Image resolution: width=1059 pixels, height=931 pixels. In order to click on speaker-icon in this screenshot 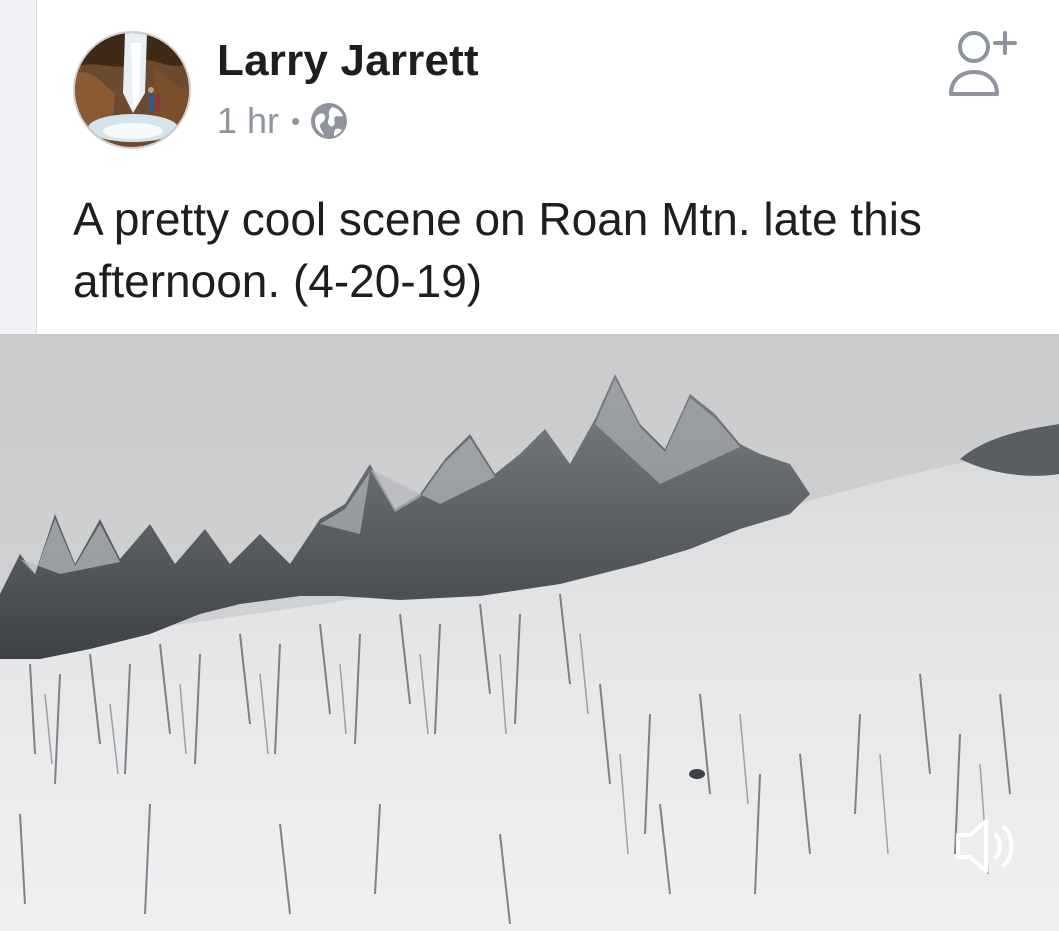, I will do `click(987, 846)`.